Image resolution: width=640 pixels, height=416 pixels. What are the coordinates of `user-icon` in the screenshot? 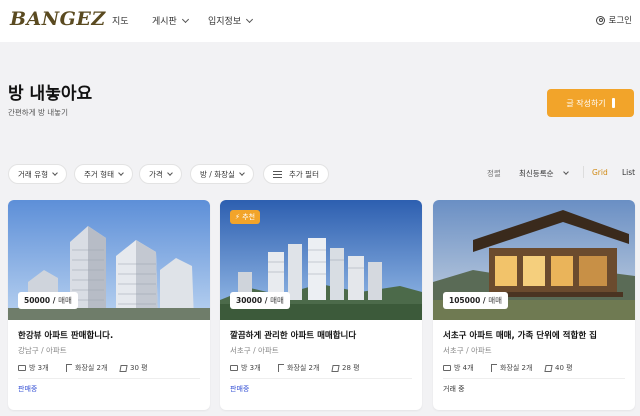 It's located at (600, 20).